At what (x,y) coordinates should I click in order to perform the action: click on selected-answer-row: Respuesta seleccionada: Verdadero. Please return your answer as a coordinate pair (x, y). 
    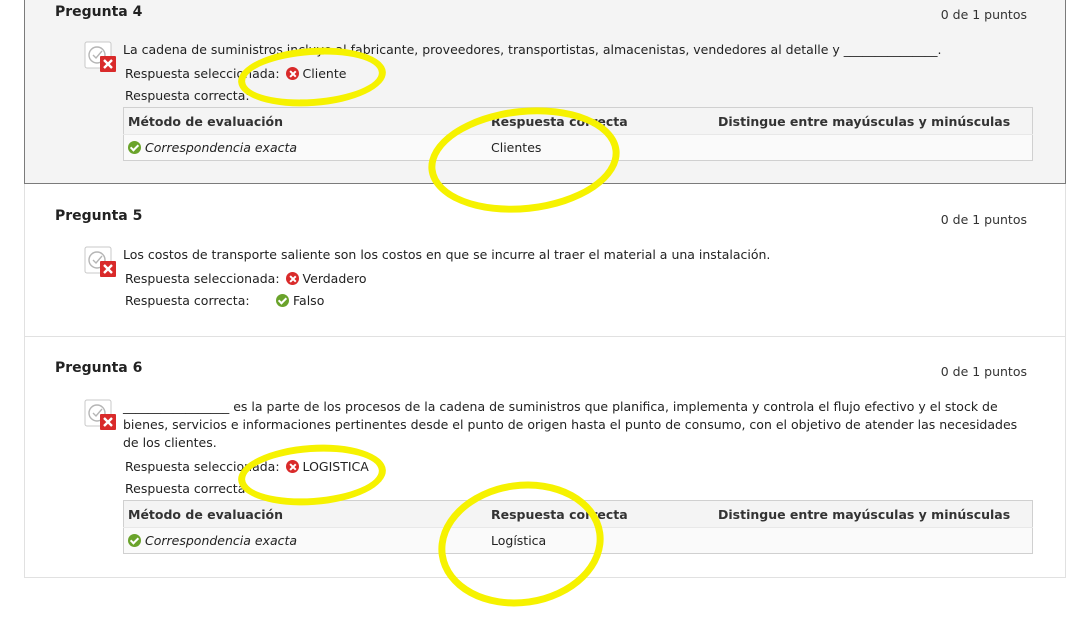
    Looking at the image, I should click on (245, 279).